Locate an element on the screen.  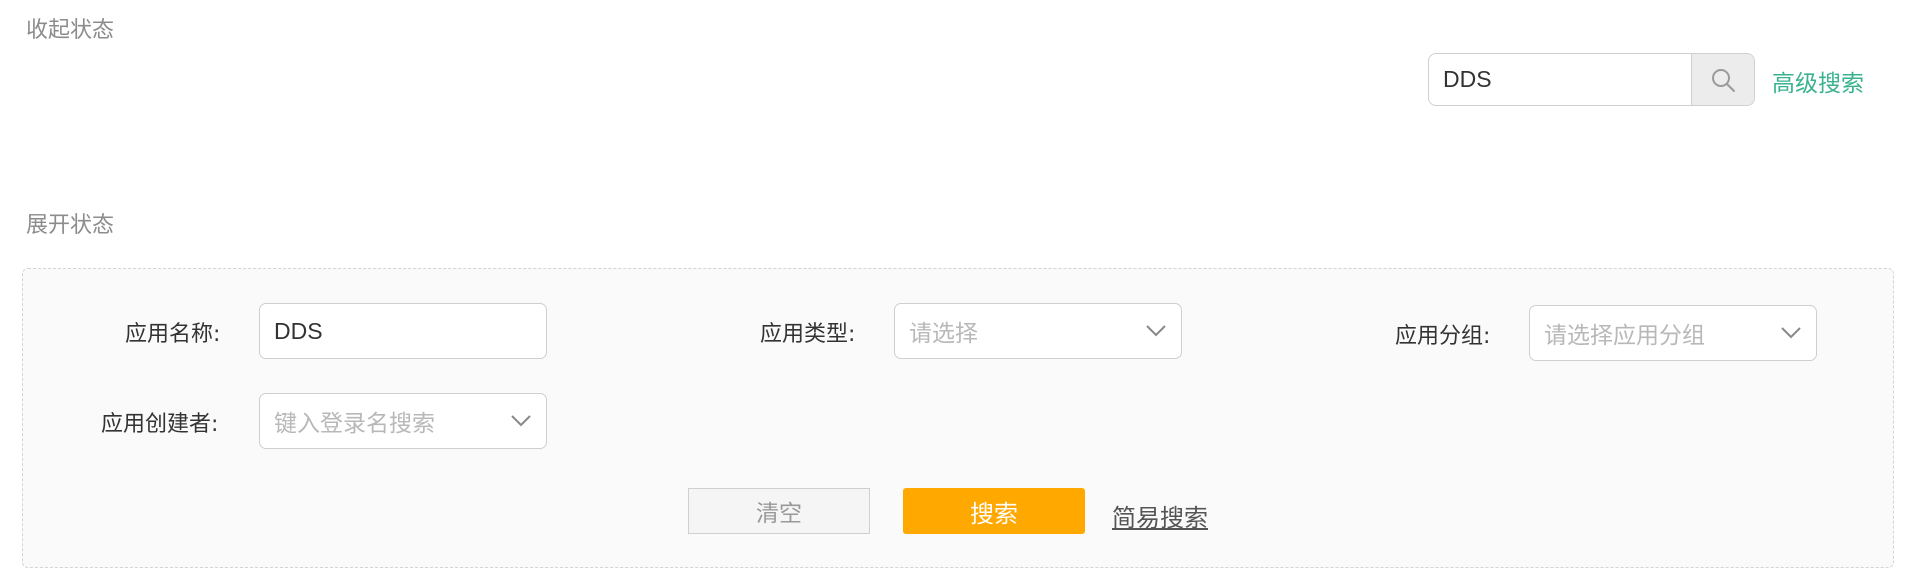
app-type-label: 应用类型: is located at coordinates (808, 334).